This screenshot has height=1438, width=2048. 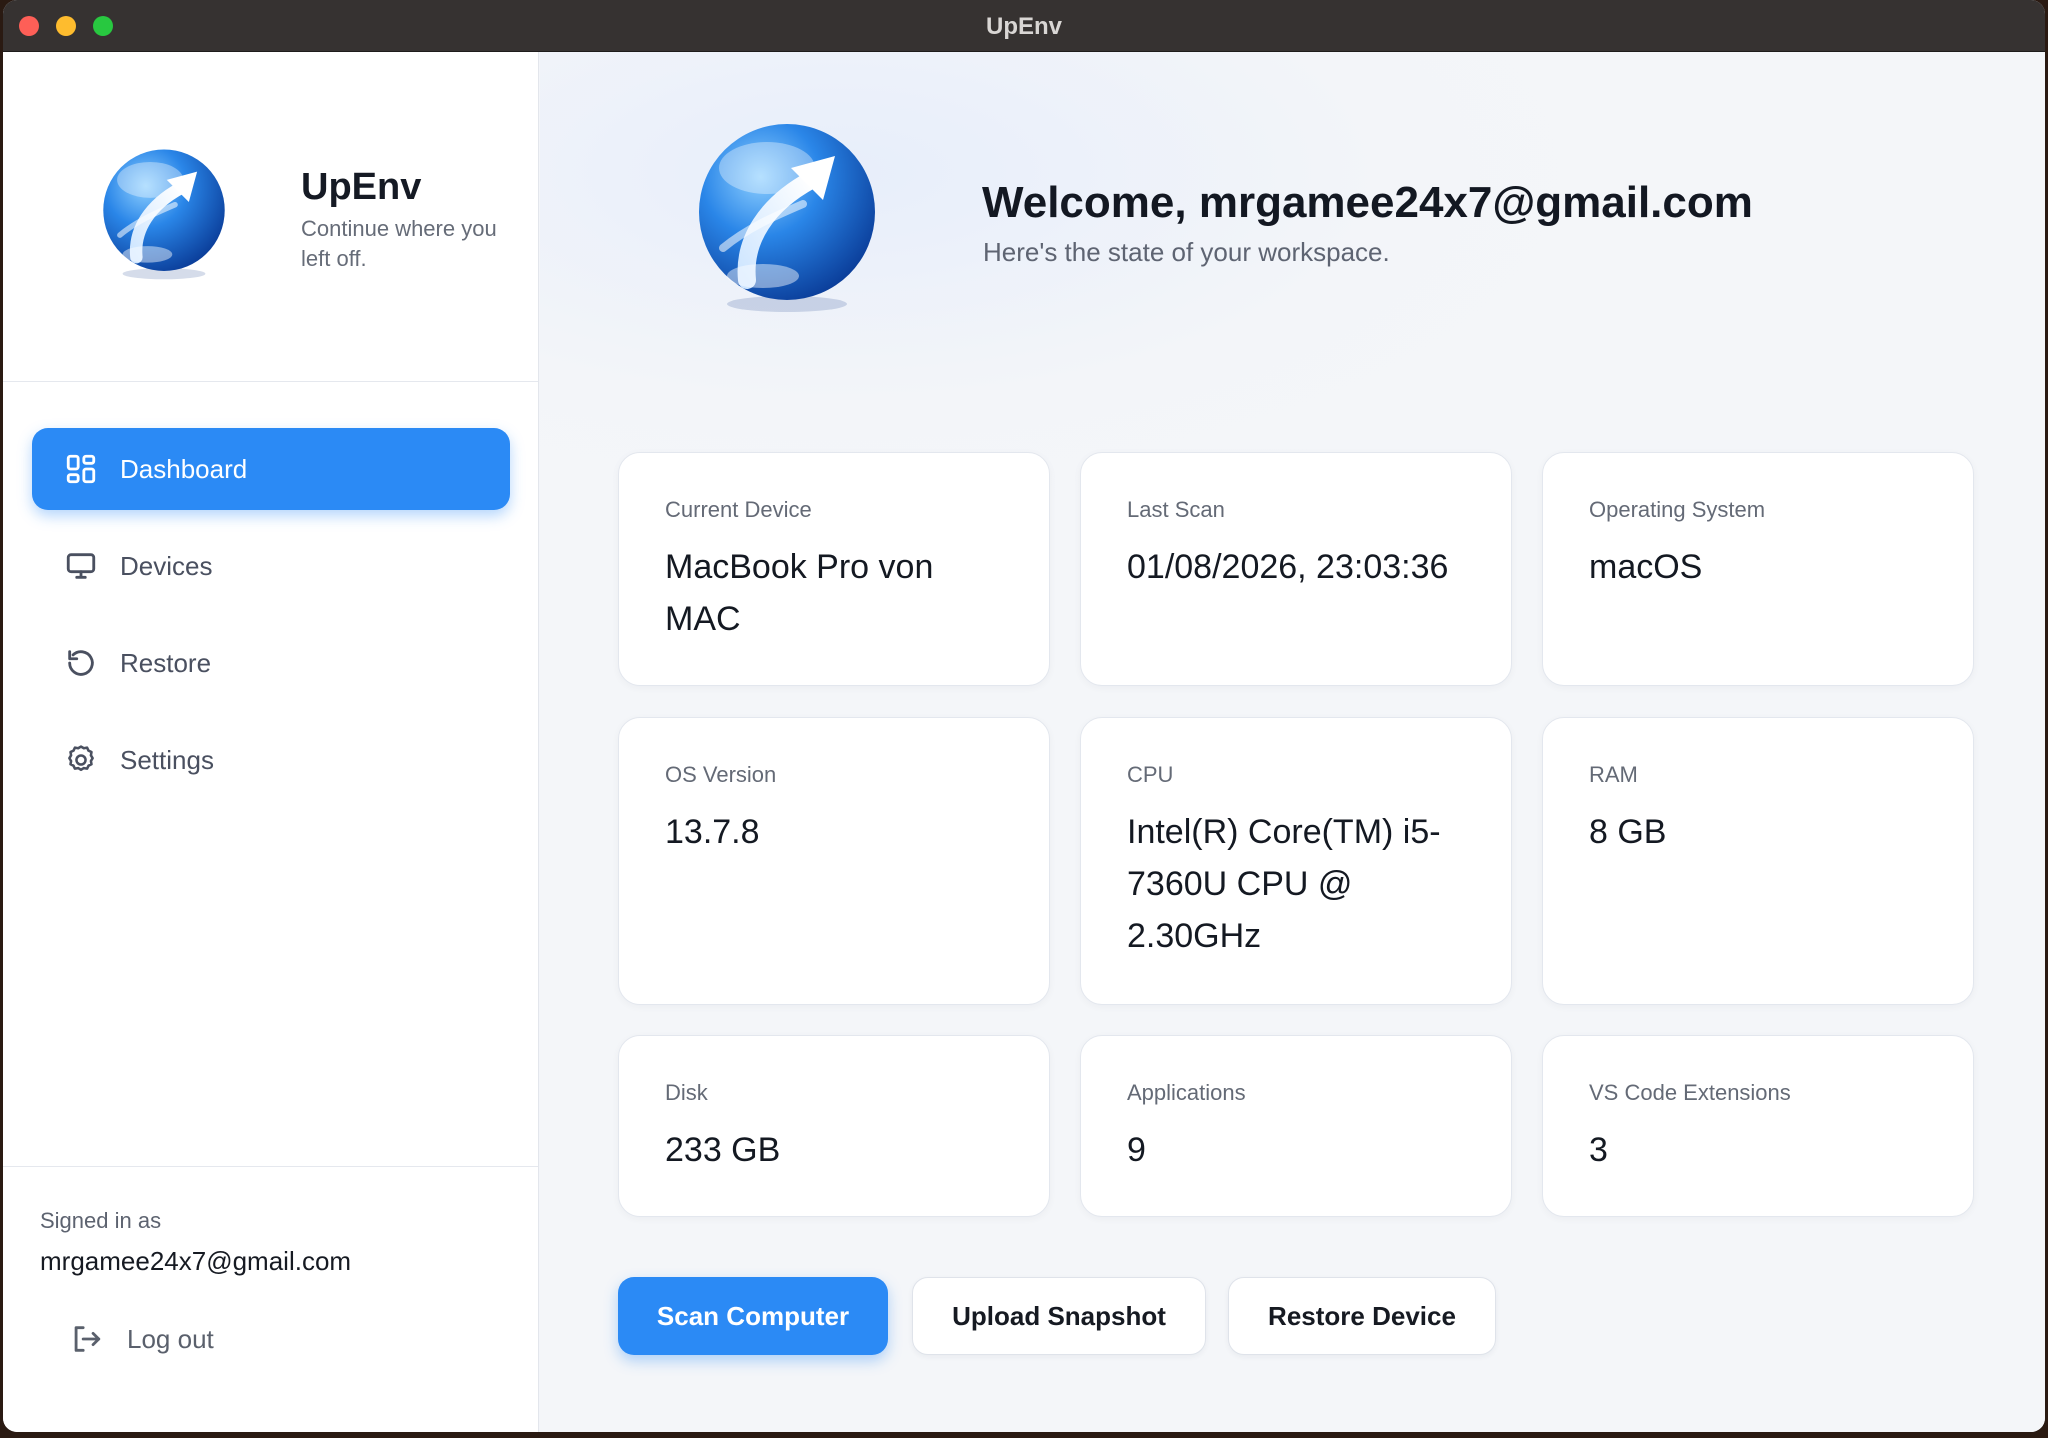 I want to click on info-card-os-version: OS Version 13.7.8, so click(x=834, y=861).